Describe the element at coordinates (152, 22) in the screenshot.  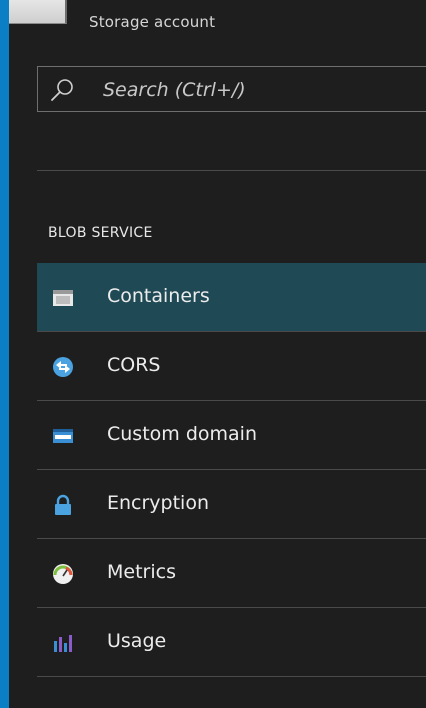
I see `blade-subtitle: Storage account` at that location.